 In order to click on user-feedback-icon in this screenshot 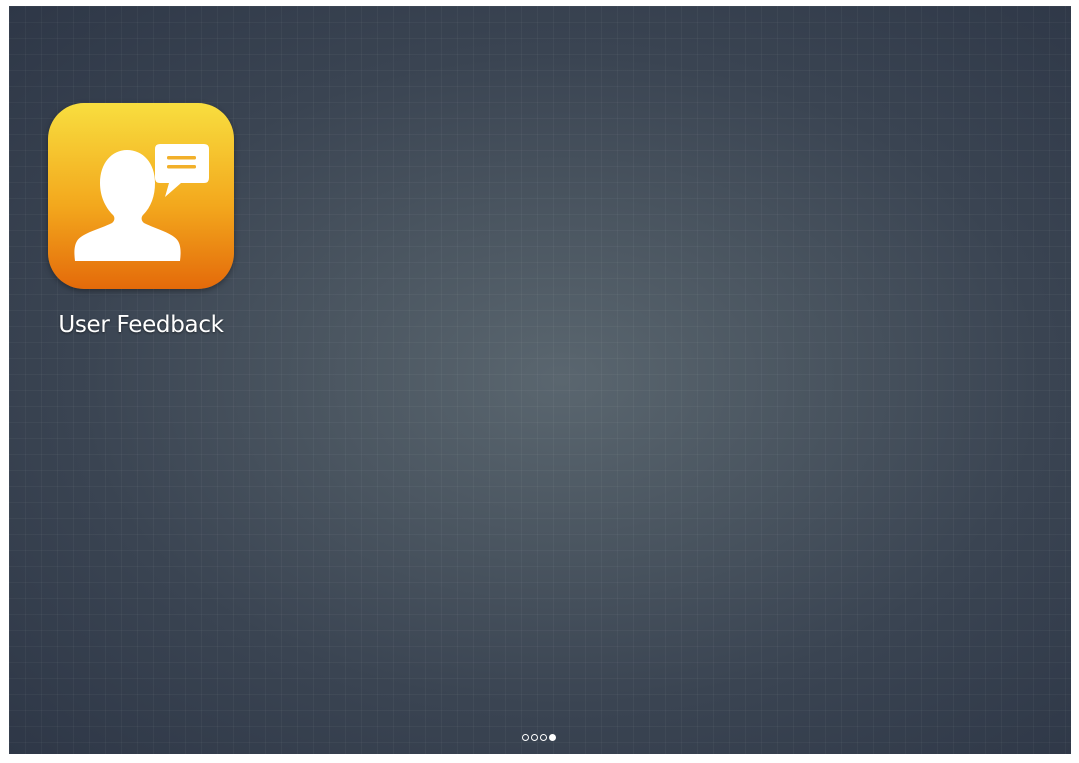, I will do `click(141, 196)`.